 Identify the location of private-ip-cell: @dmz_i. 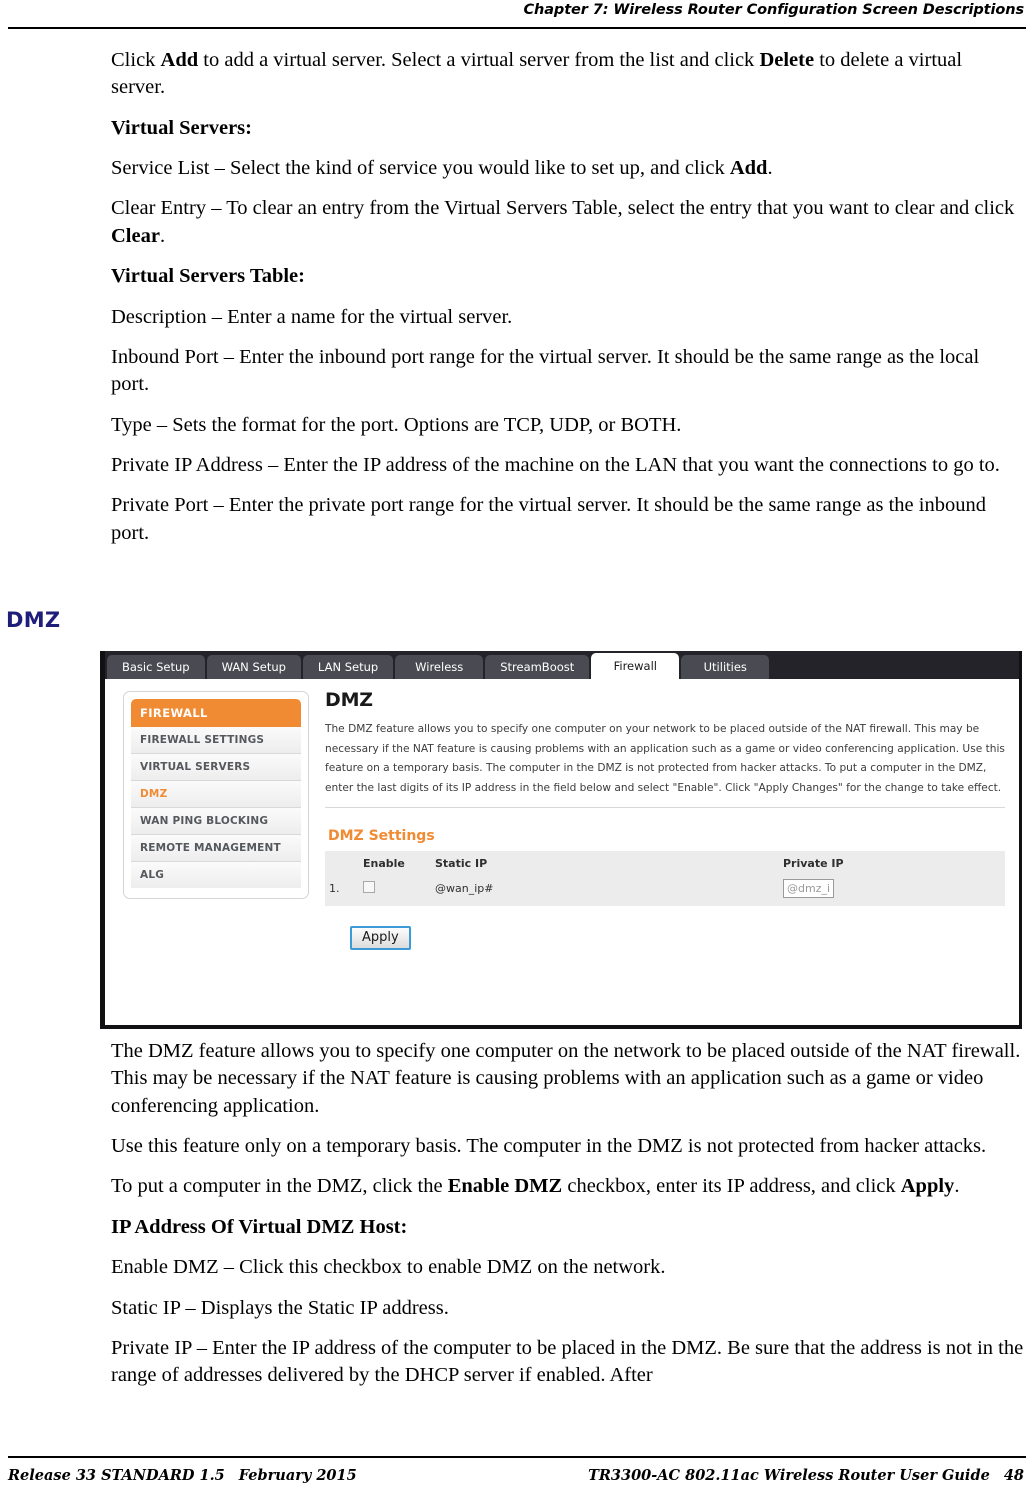
(892, 890).